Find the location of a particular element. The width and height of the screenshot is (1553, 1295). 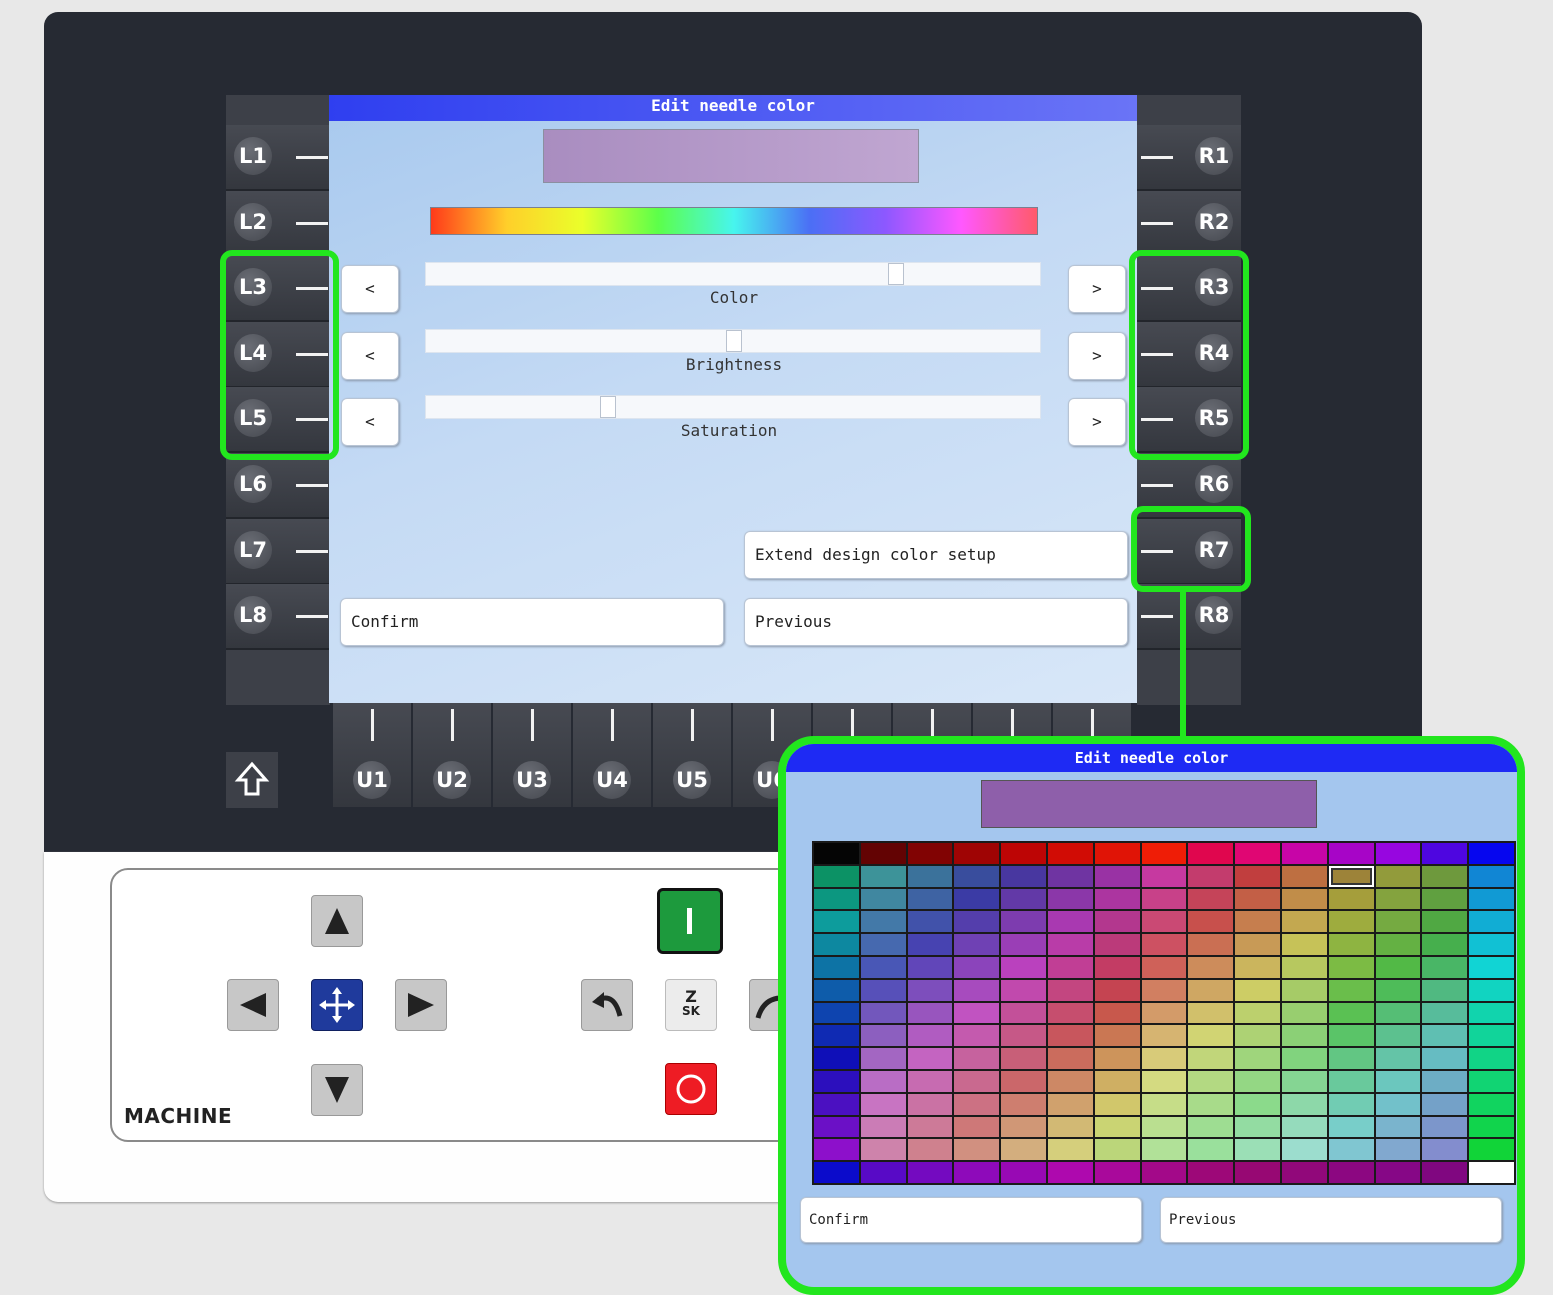

softkey-r2: R2 is located at coordinates (1189, 223).